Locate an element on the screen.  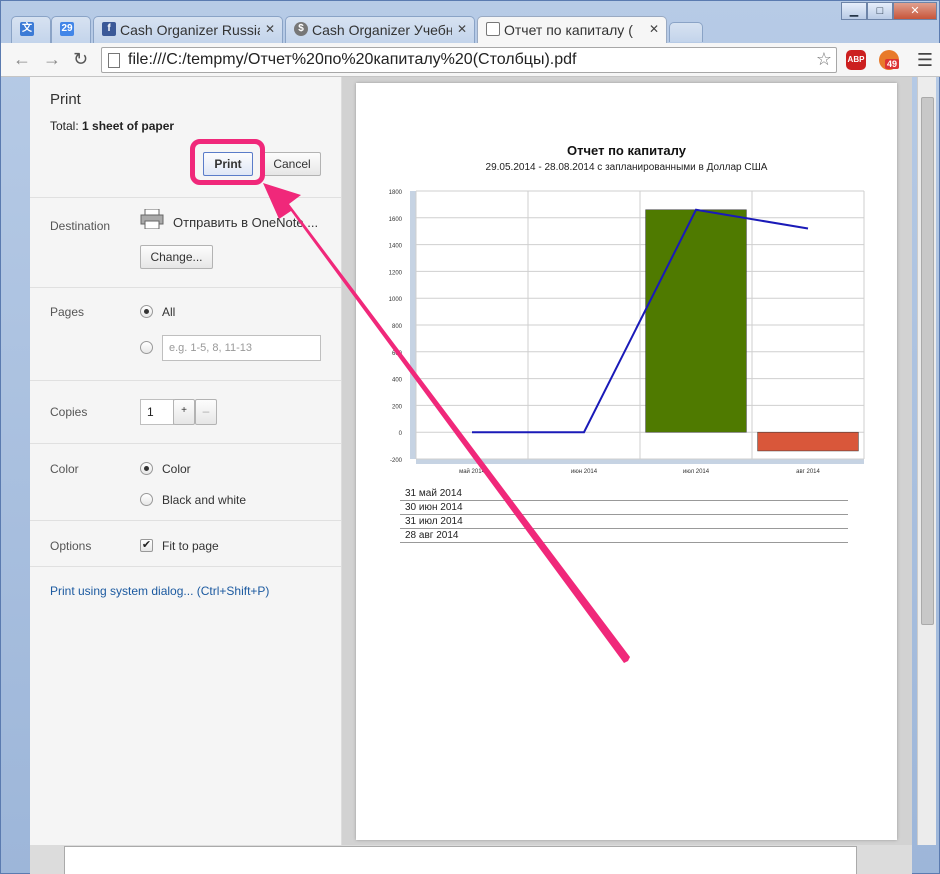
y-tick-label: 1800 is located at coordinates (396, 193).